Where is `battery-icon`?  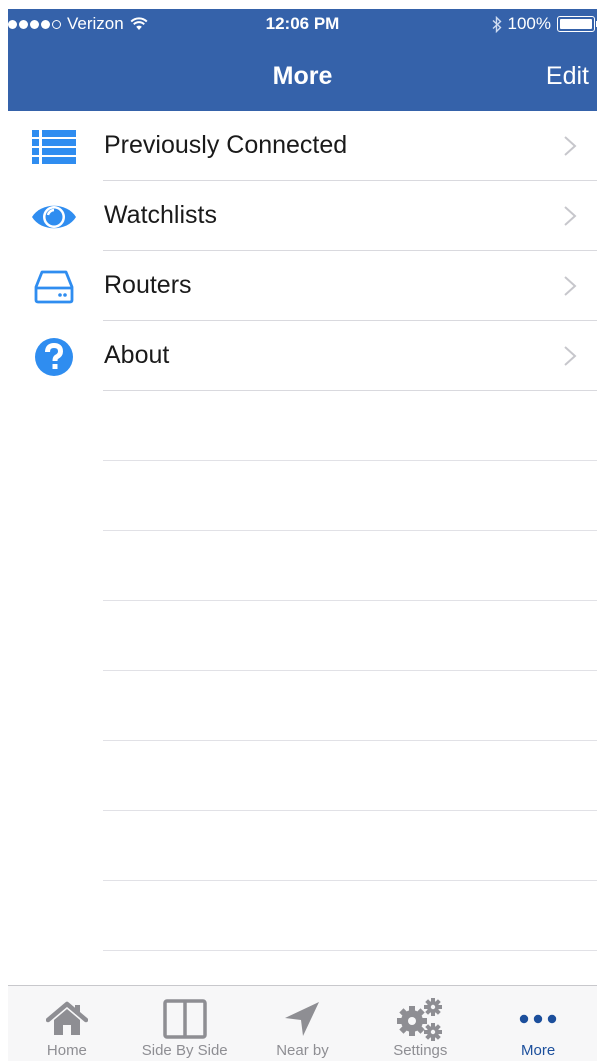 battery-icon is located at coordinates (577, 24).